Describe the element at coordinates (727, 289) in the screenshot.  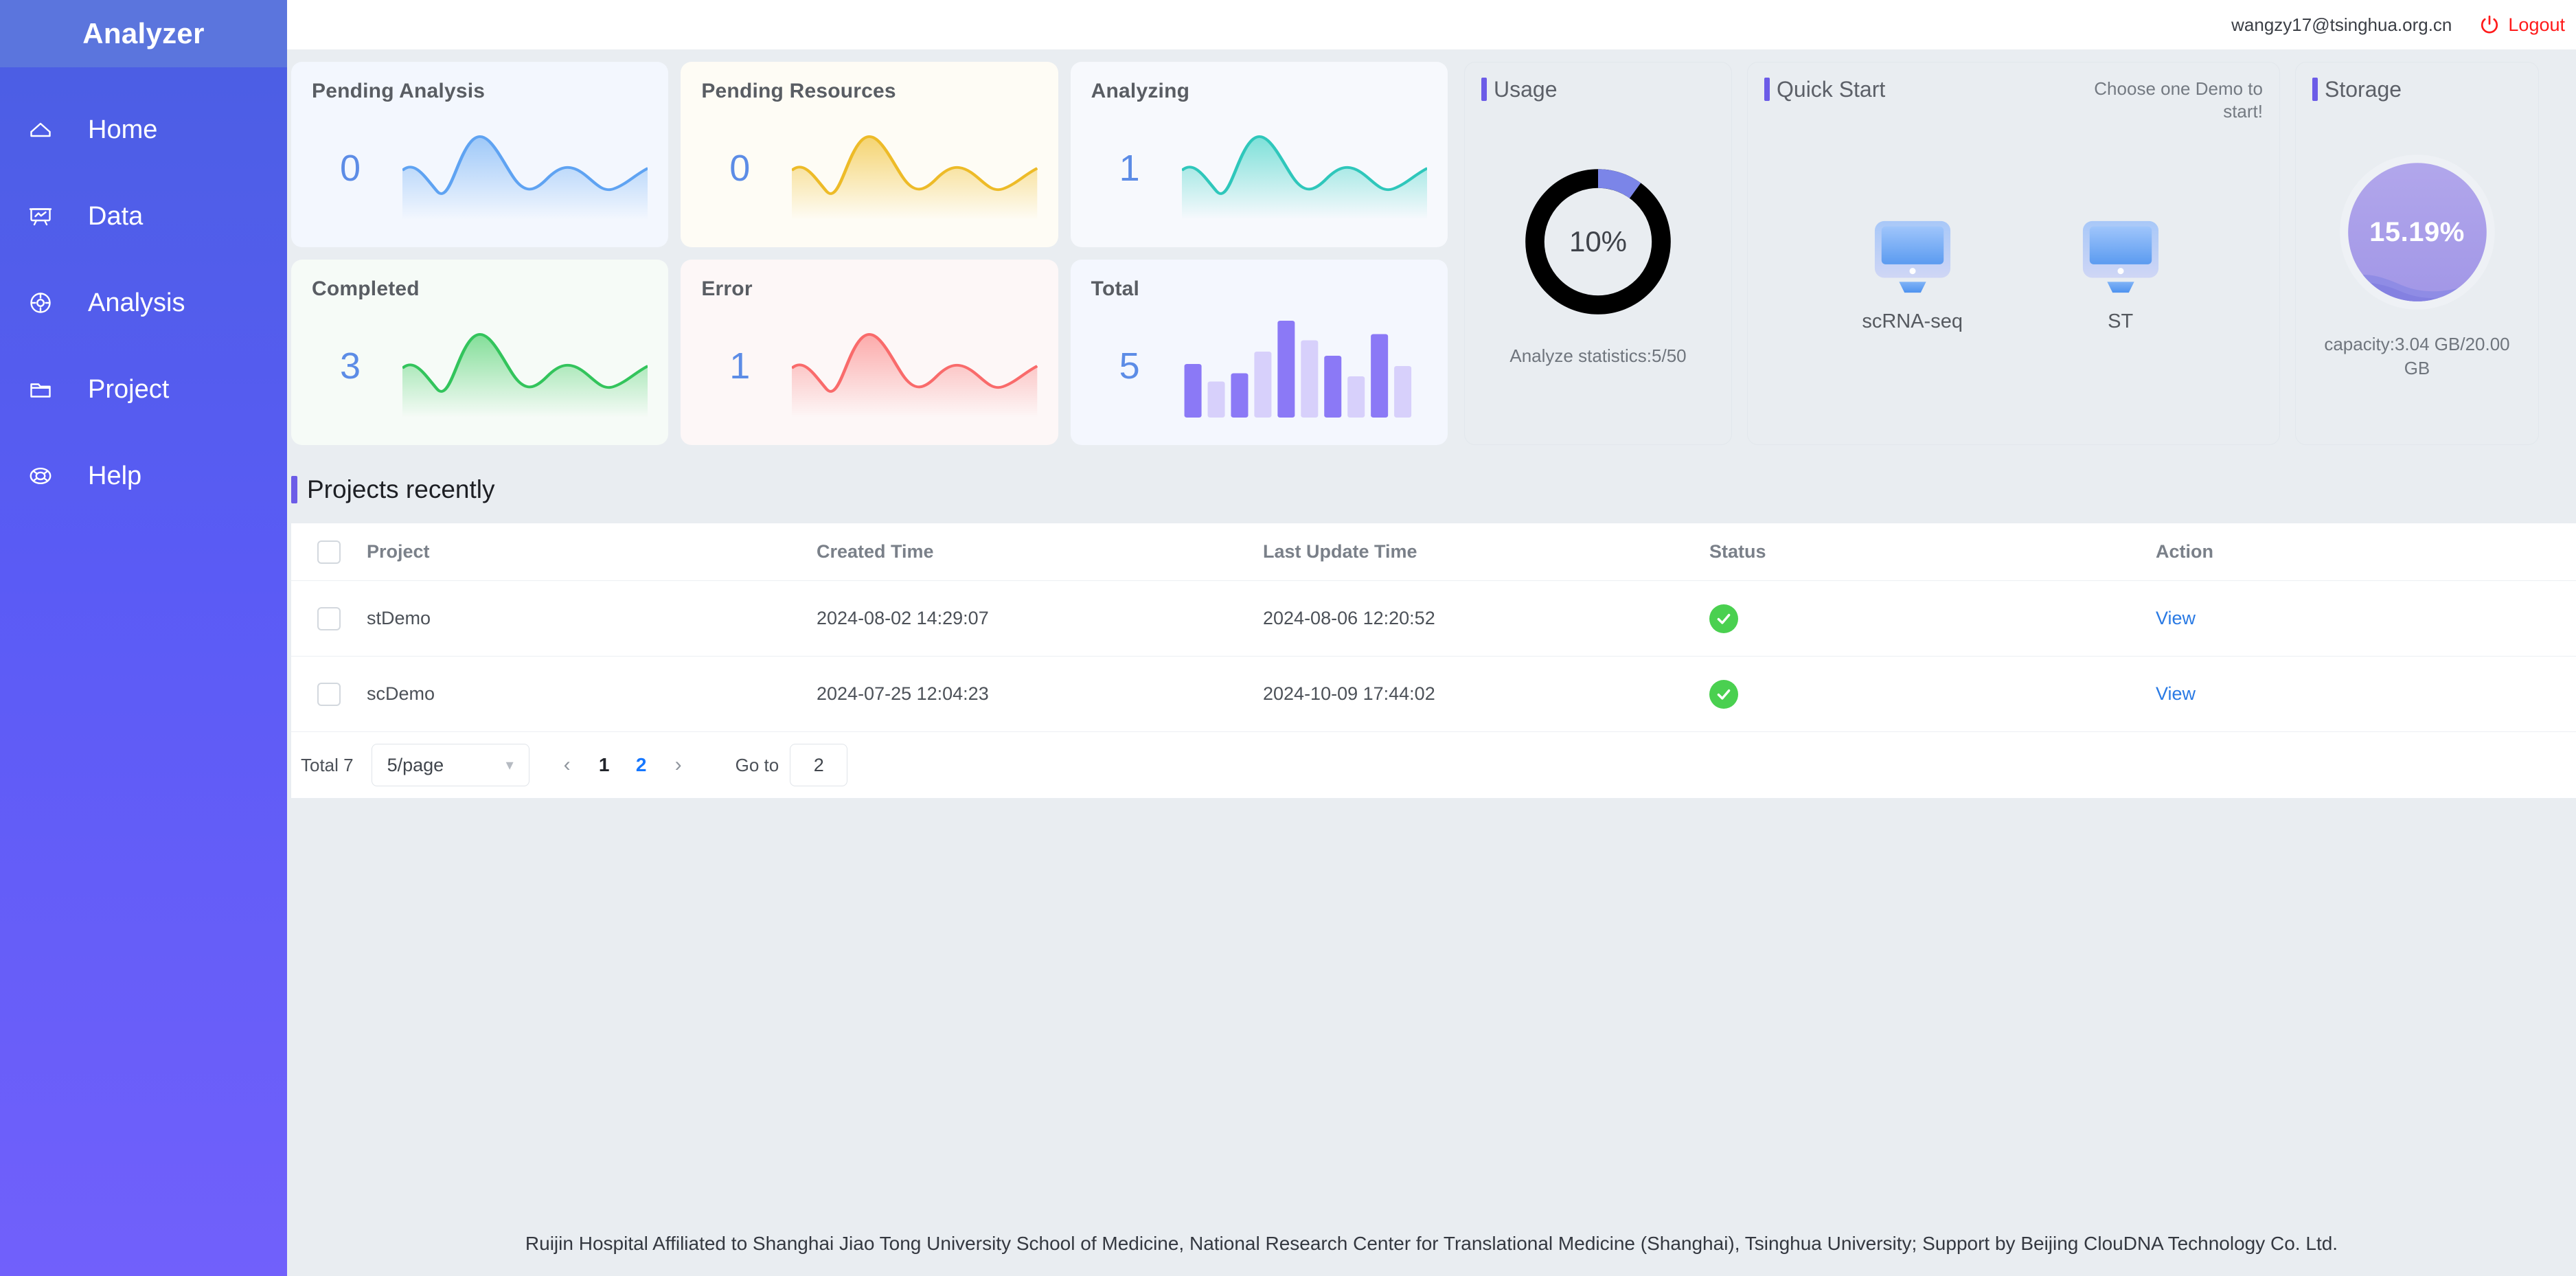
I see `stat-title: Error` at that location.